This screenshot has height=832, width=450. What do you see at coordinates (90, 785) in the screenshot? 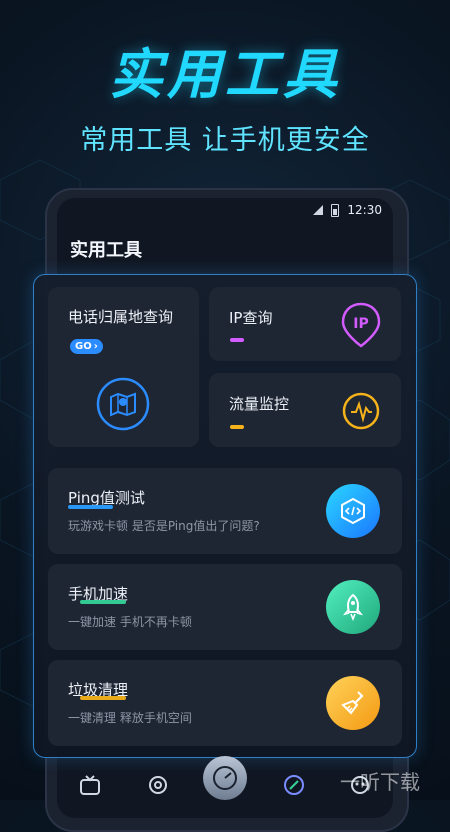
I see `tv-icon` at bounding box center [90, 785].